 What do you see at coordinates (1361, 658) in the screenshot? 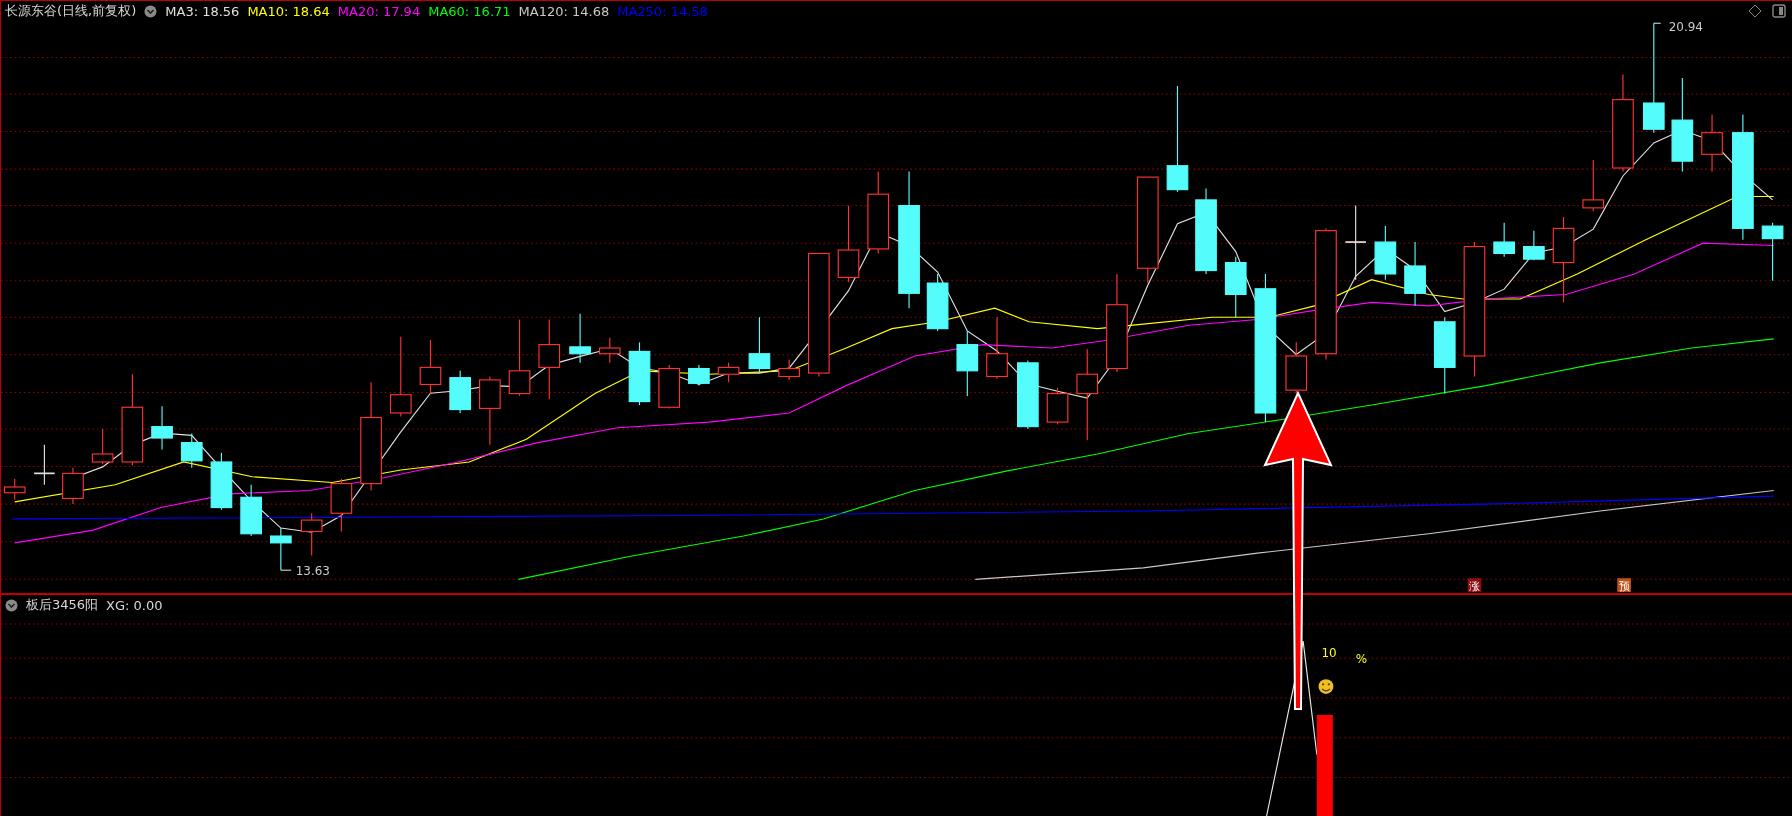
I see `signal-unit: %` at bounding box center [1361, 658].